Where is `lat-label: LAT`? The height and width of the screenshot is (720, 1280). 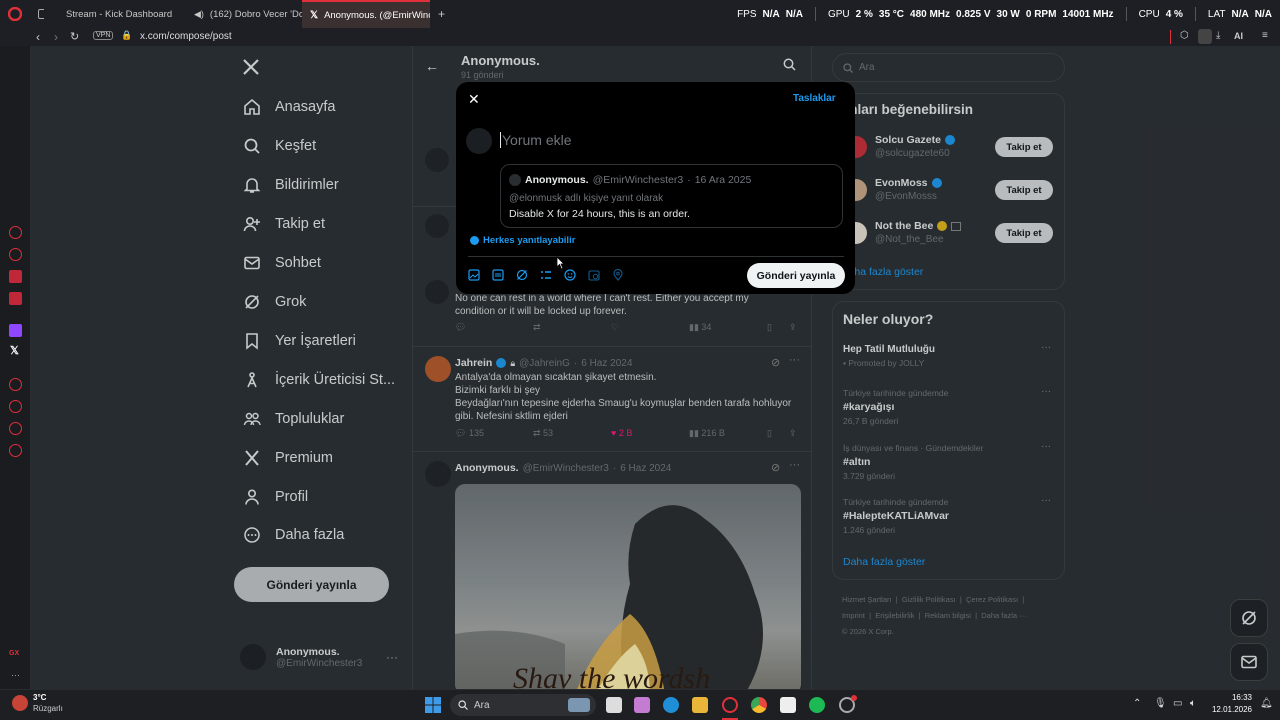
lat-label: LAT is located at coordinates (1216, 14).